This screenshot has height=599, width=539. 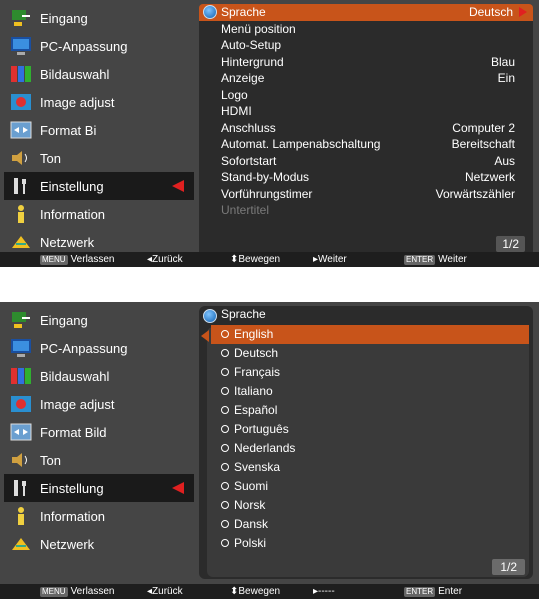 What do you see at coordinates (366, 78) in the screenshot?
I see `menu-item-anzeige: Anzeige Ein` at bounding box center [366, 78].